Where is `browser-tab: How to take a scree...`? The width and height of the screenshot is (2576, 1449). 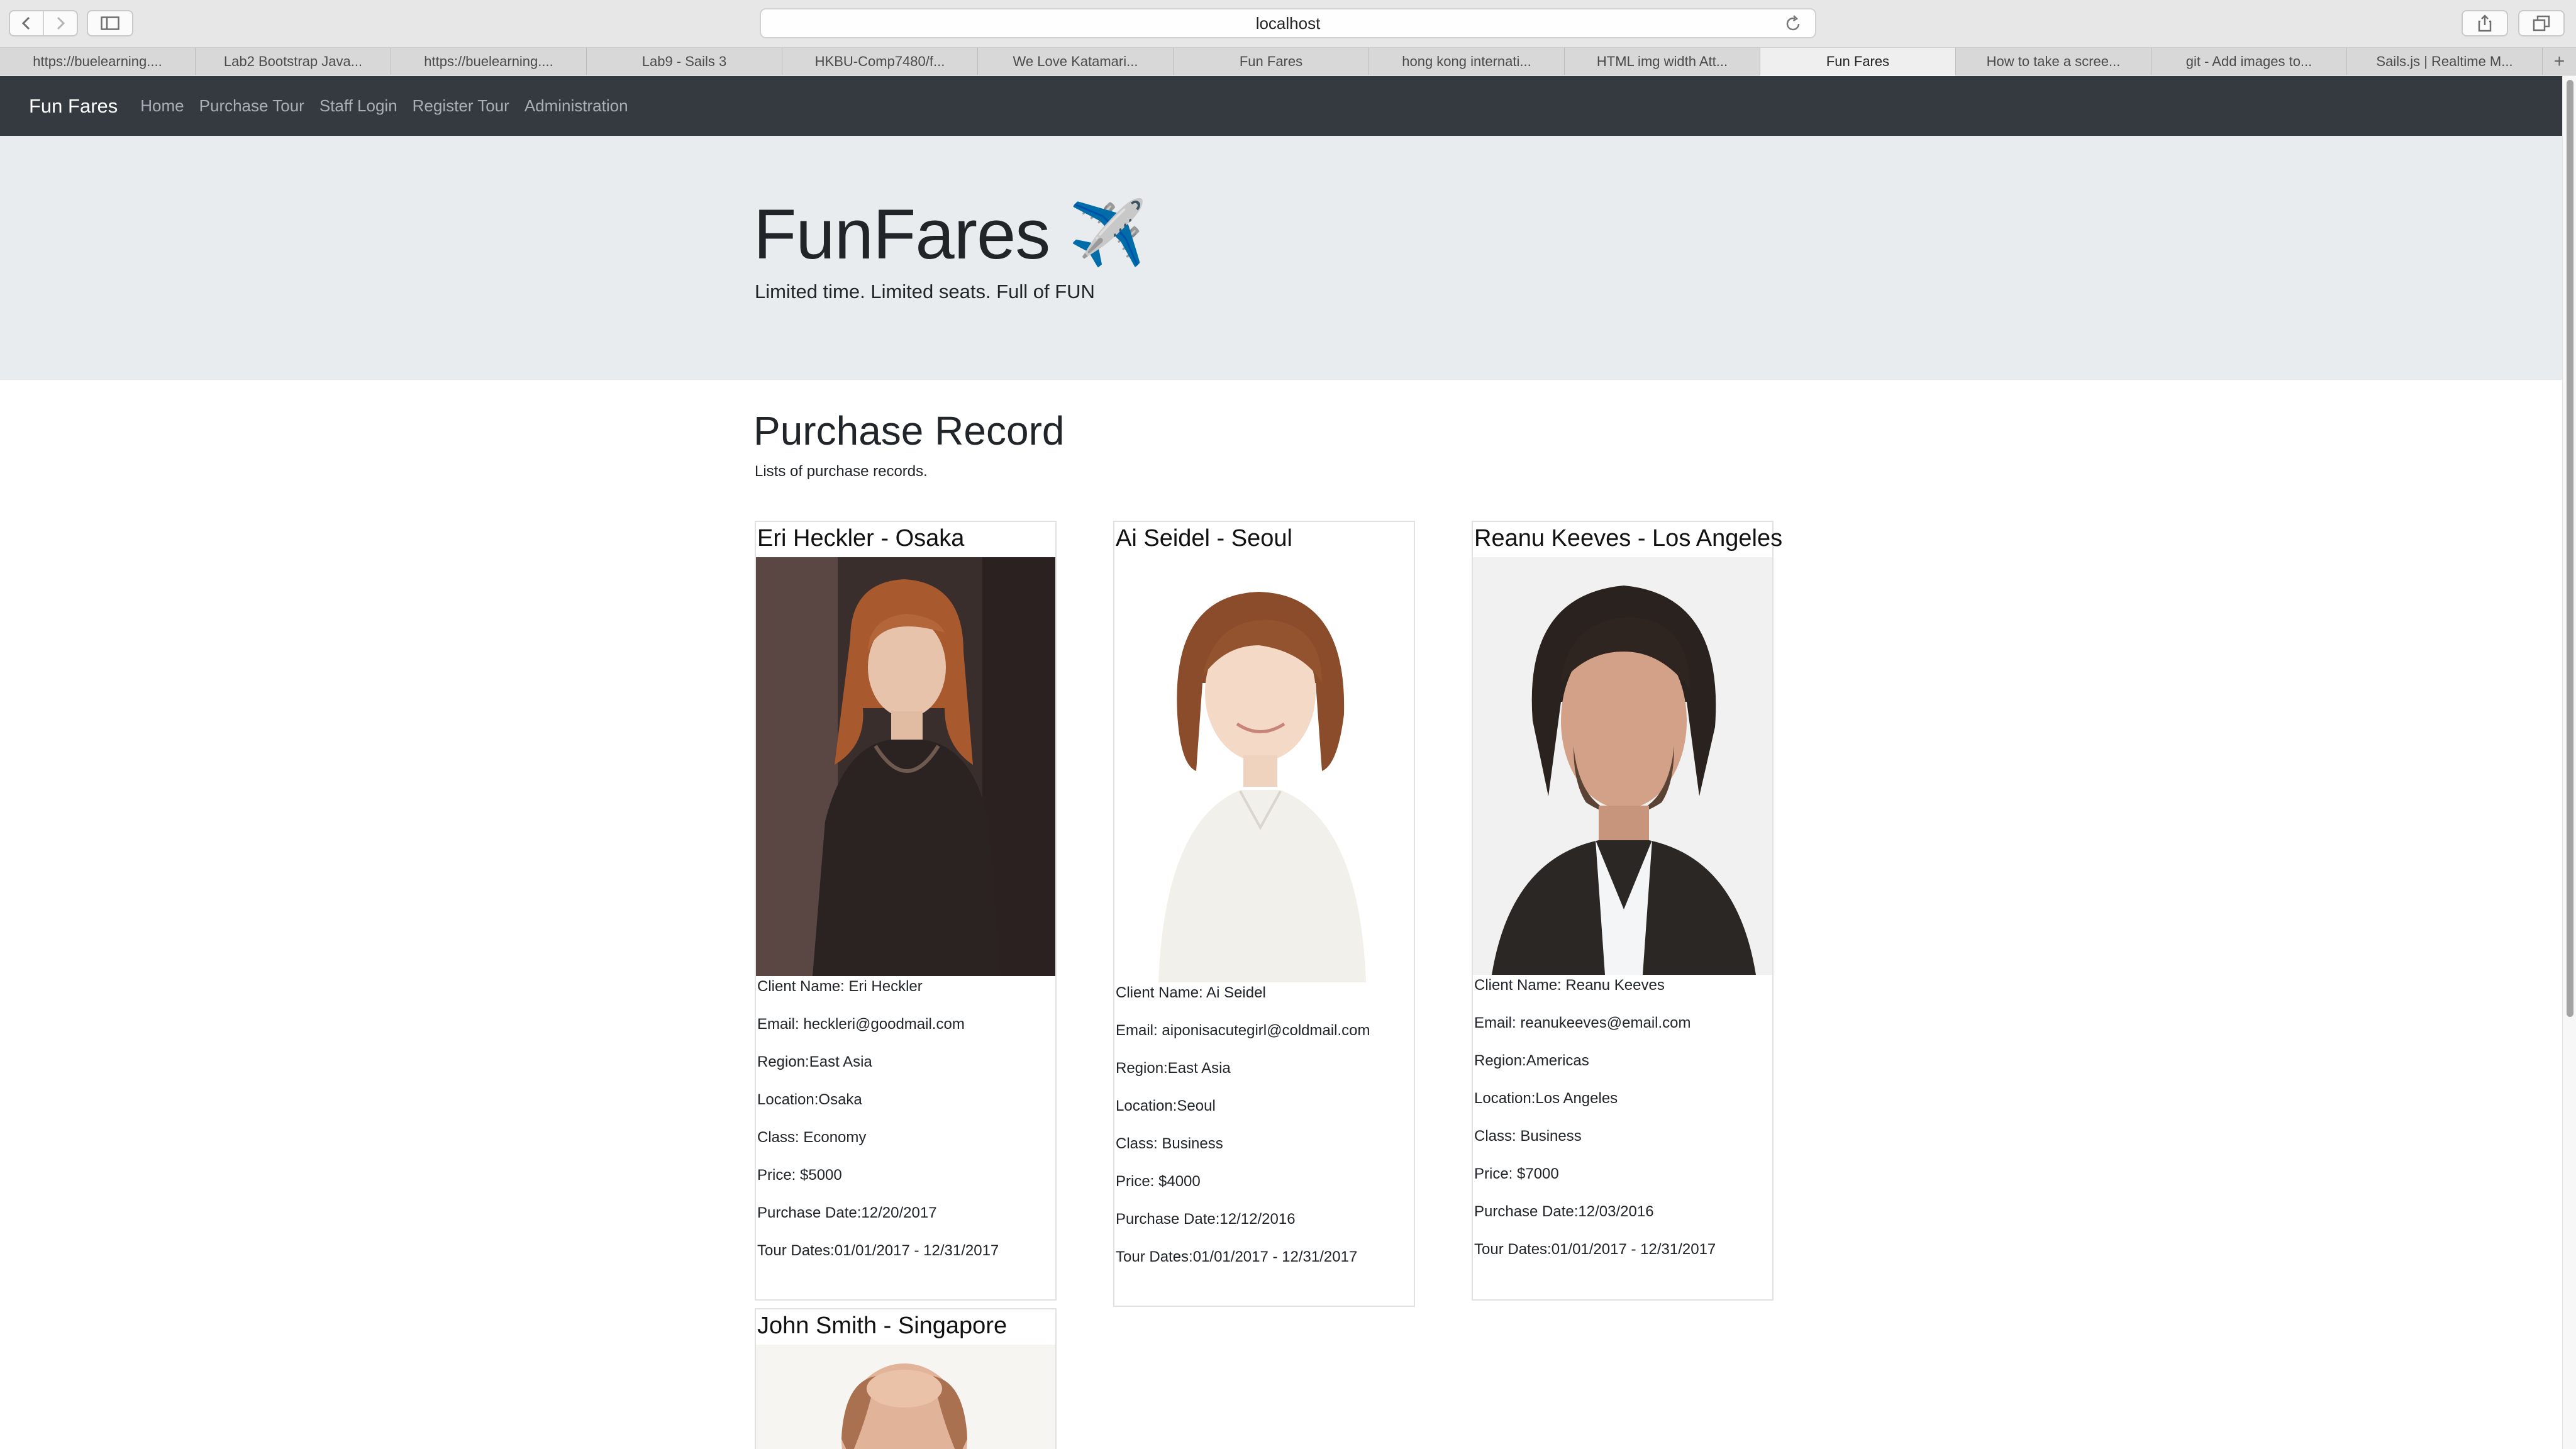
browser-tab: How to take a scree... is located at coordinates (2053, 61).